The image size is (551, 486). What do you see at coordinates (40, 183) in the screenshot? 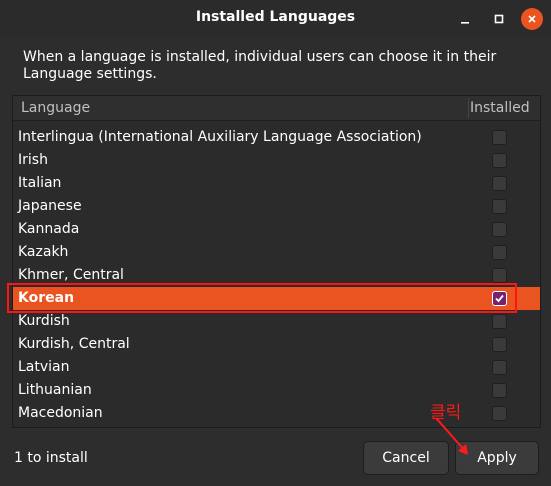
I see `language-label: Italian` at bounding box center [40, 183].